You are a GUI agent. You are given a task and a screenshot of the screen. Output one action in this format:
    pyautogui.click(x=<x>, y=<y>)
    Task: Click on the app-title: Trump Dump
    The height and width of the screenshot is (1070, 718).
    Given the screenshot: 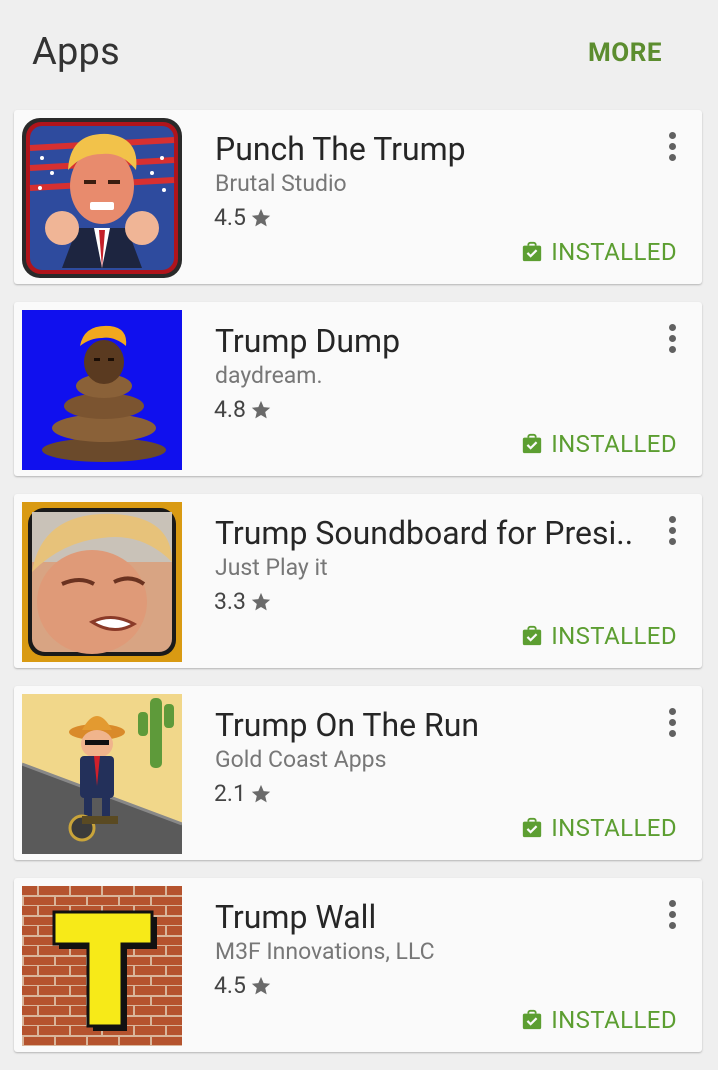 What is the action you would take?
    pyautogui.click(x=308, y=341)
    